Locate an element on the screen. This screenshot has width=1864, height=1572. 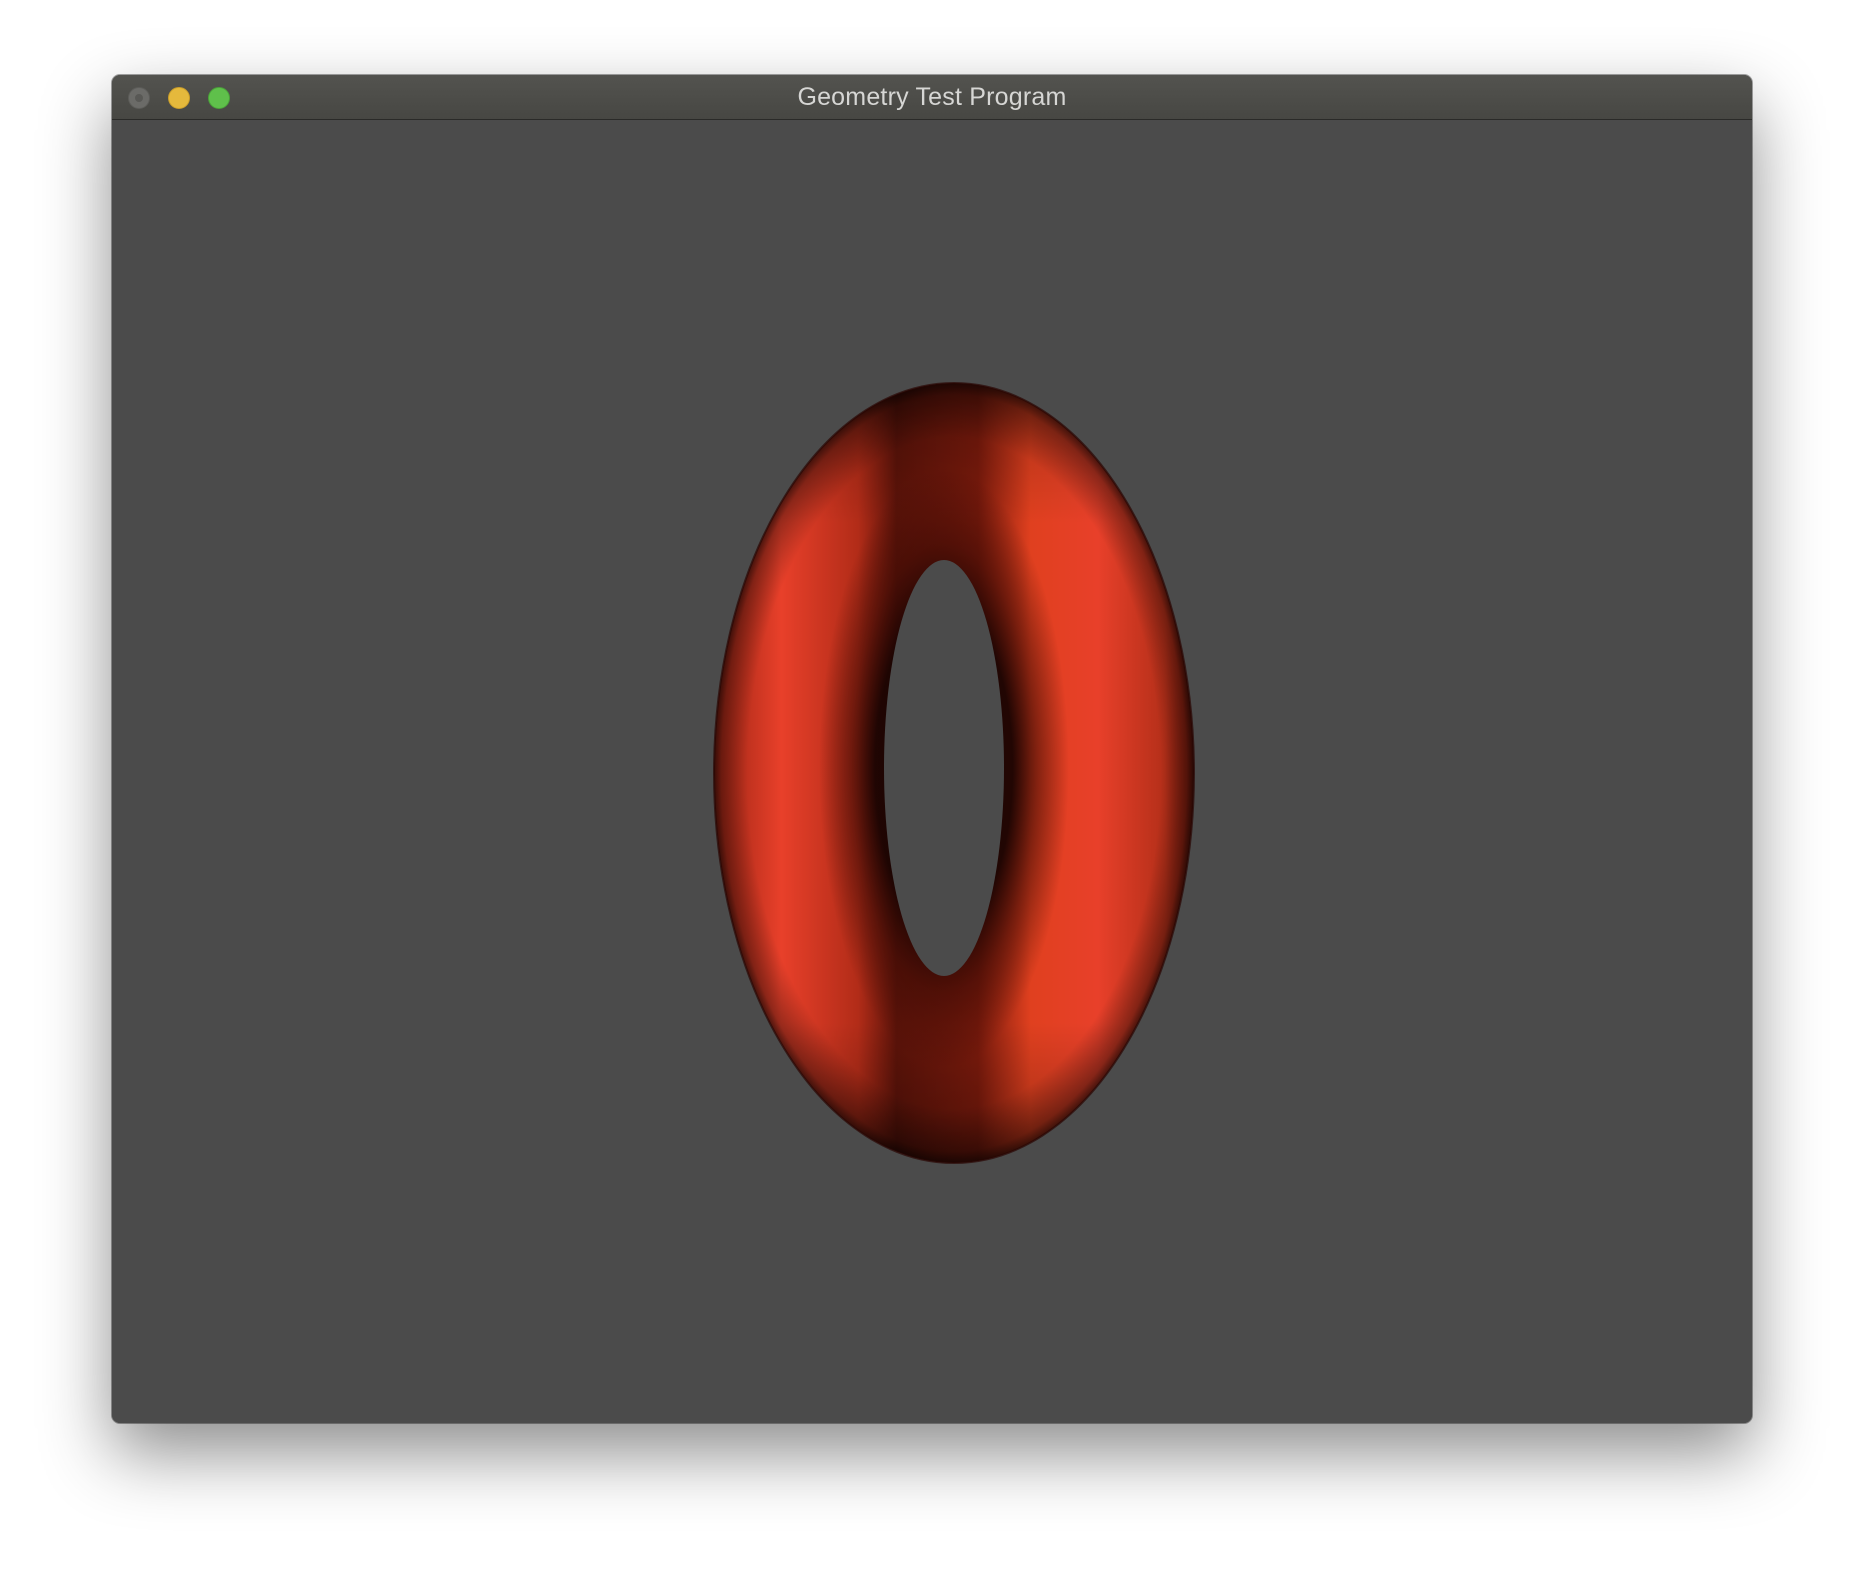
torus-render is located at coordinates (954, 773).